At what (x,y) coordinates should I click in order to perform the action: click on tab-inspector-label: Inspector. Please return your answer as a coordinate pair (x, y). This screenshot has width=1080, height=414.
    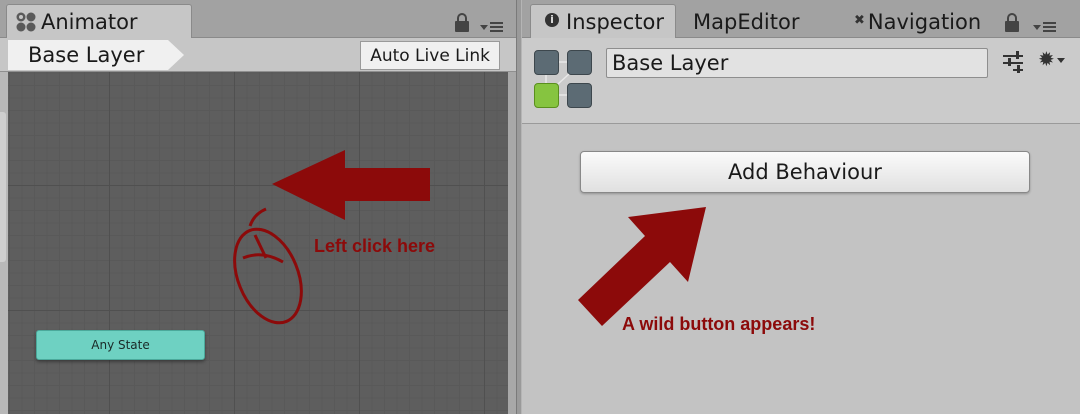
    Looking at the image, I should click on (615, 21).